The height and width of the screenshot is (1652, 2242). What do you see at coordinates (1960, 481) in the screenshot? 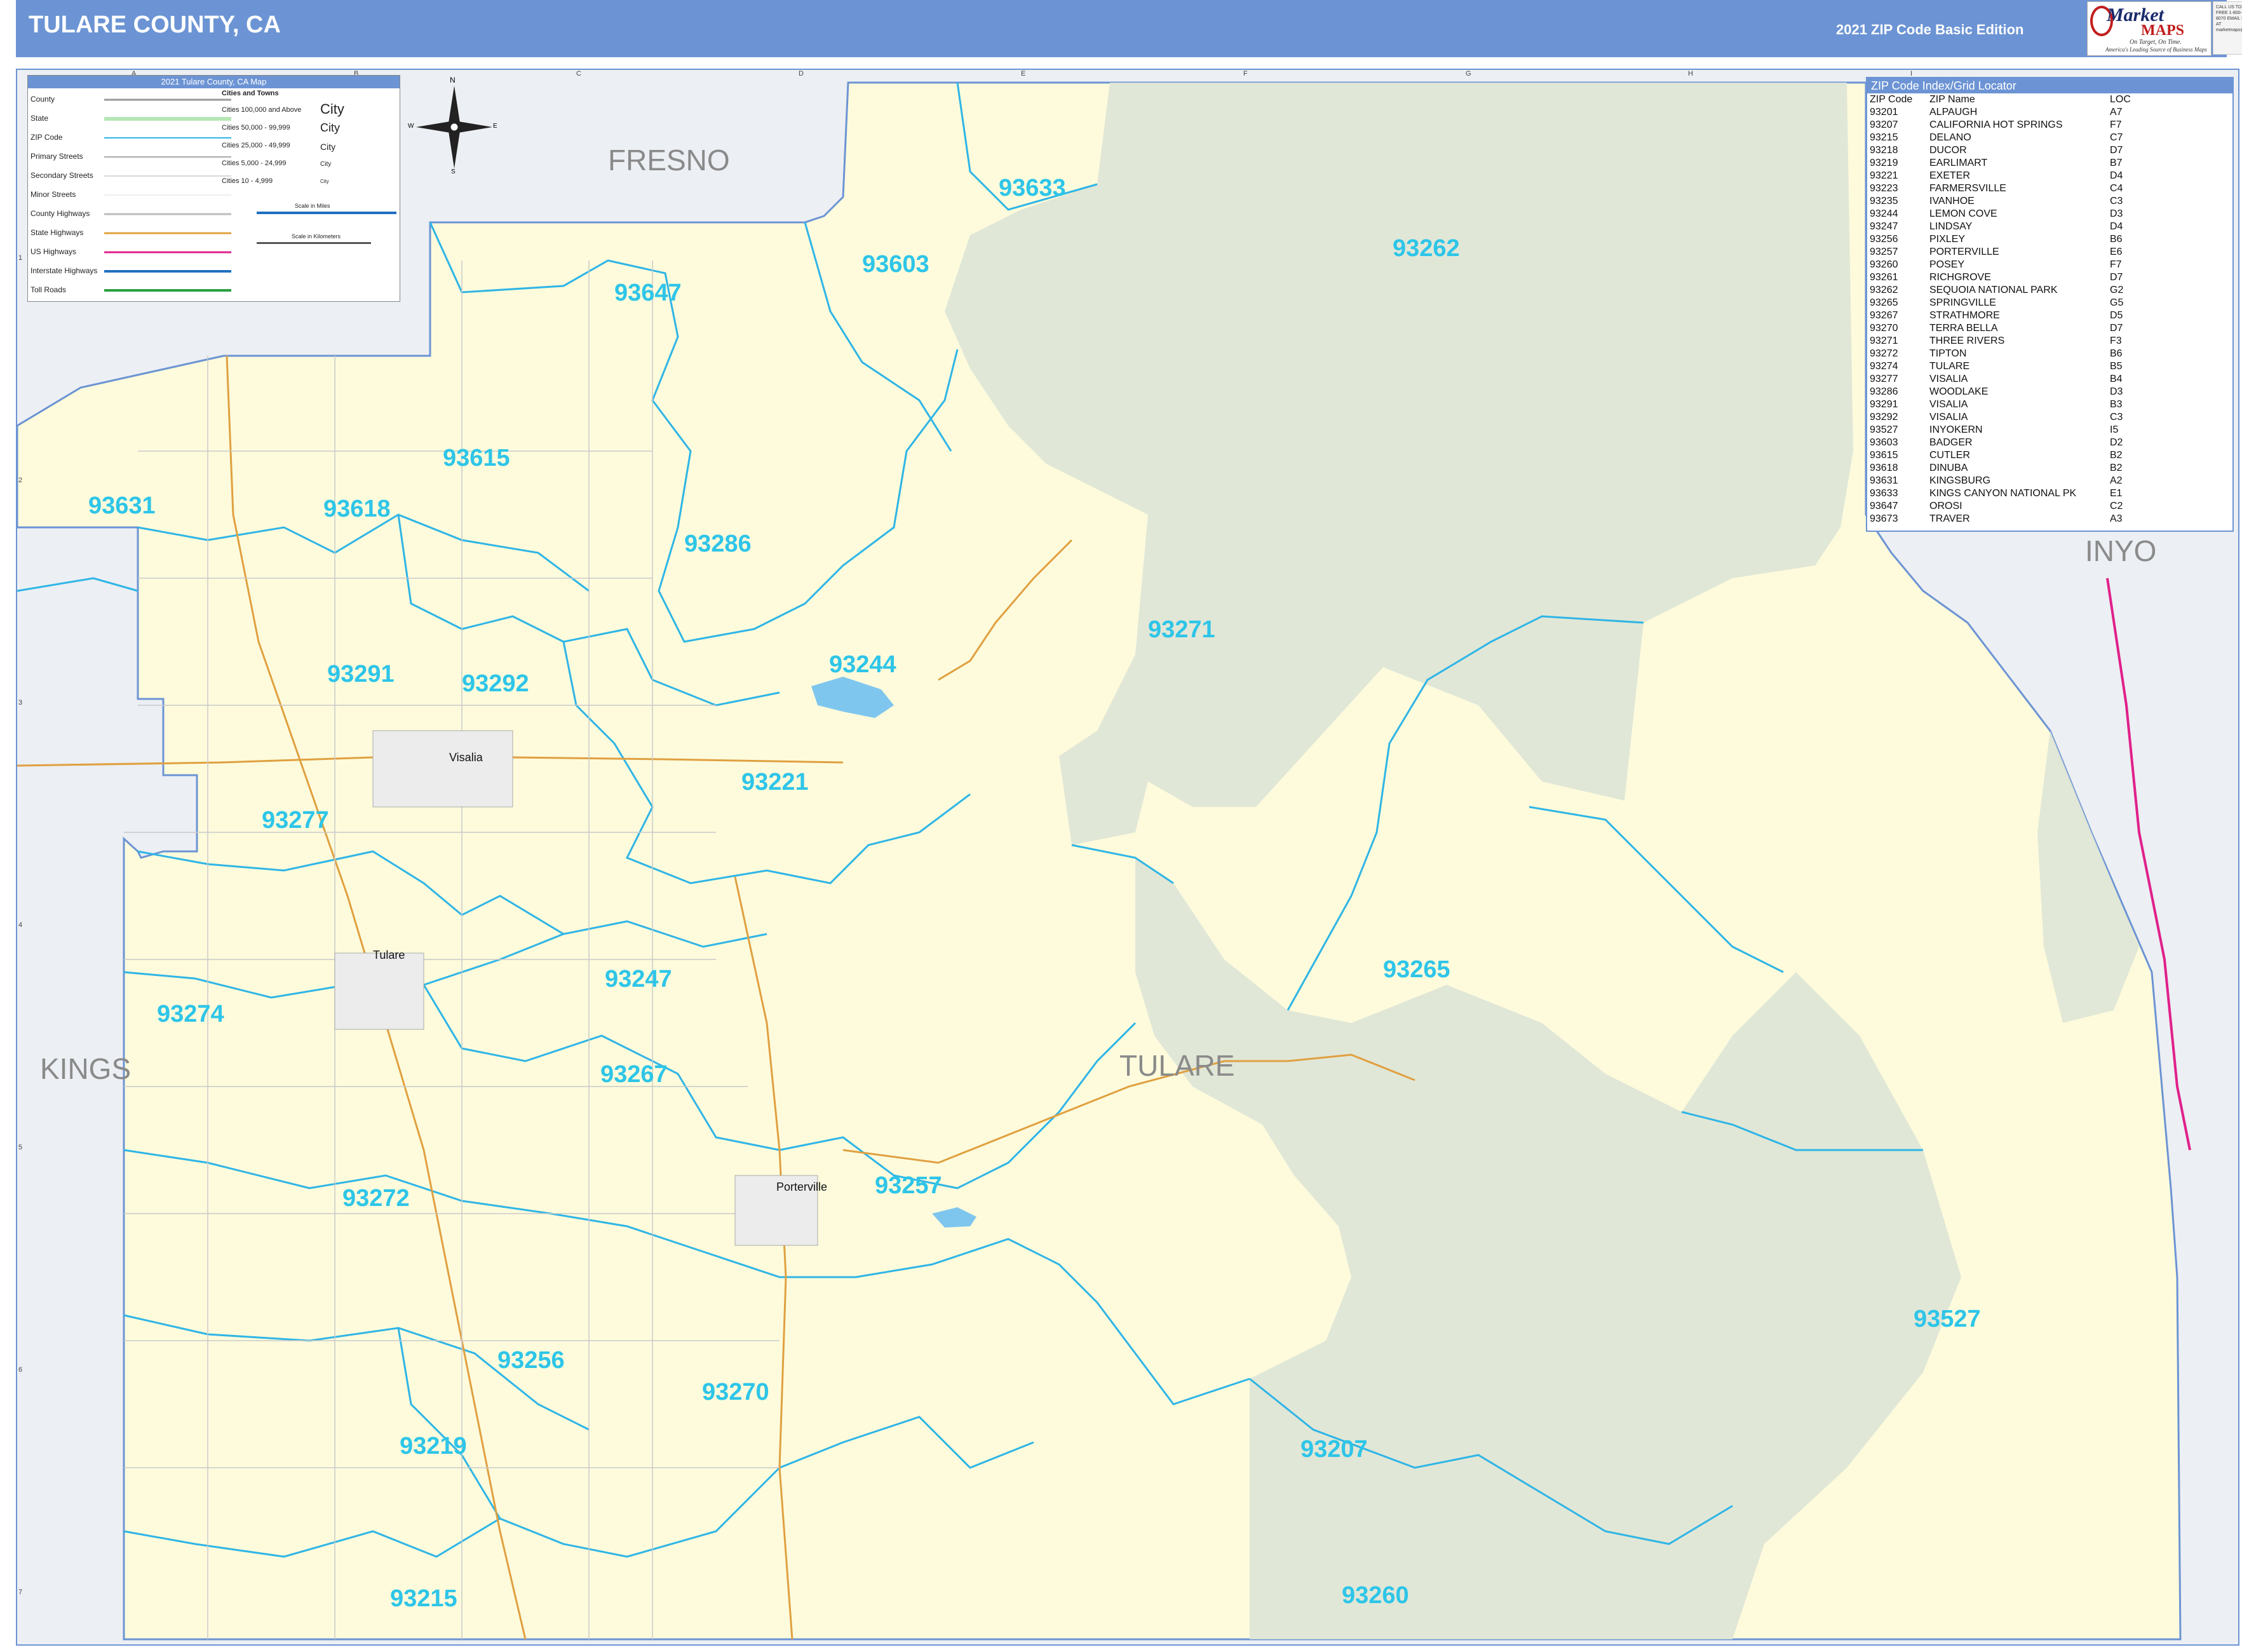
I see `zip-index-name: KINGSBURG` at bounding box center [1960, 481].